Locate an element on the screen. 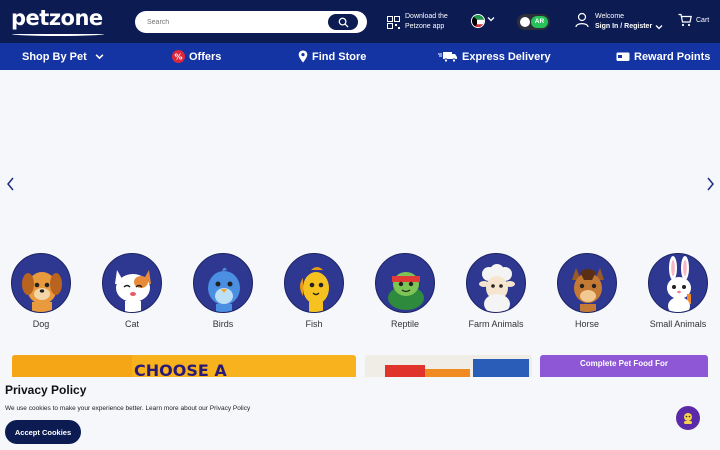  banner-headline: Complete Pet Food For is located at coordinates (624, 363).